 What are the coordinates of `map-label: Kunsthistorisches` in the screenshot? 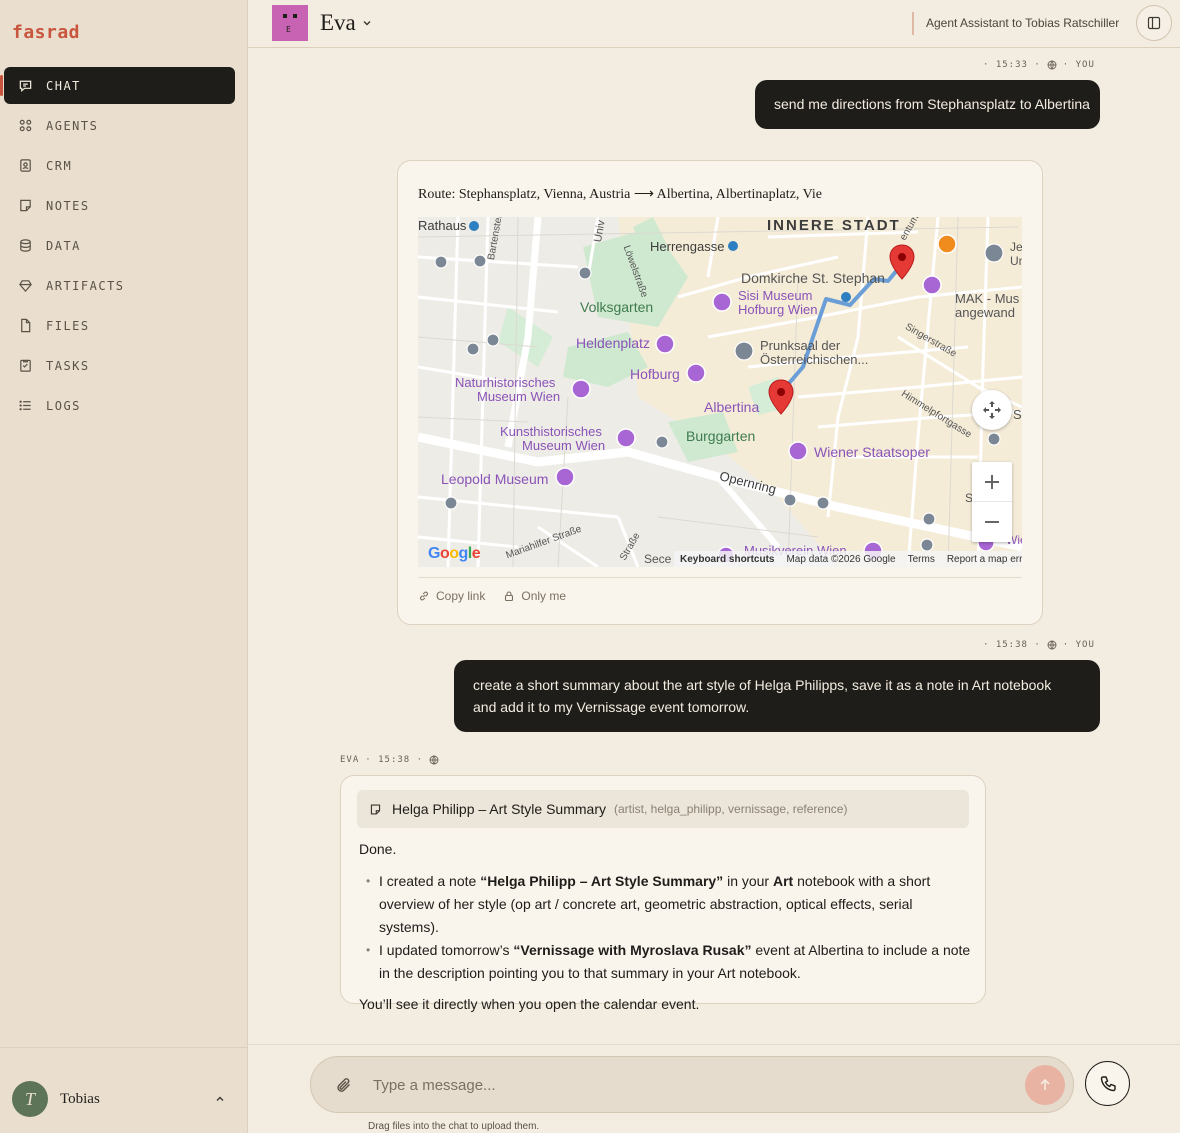 It's located at (551, 431).